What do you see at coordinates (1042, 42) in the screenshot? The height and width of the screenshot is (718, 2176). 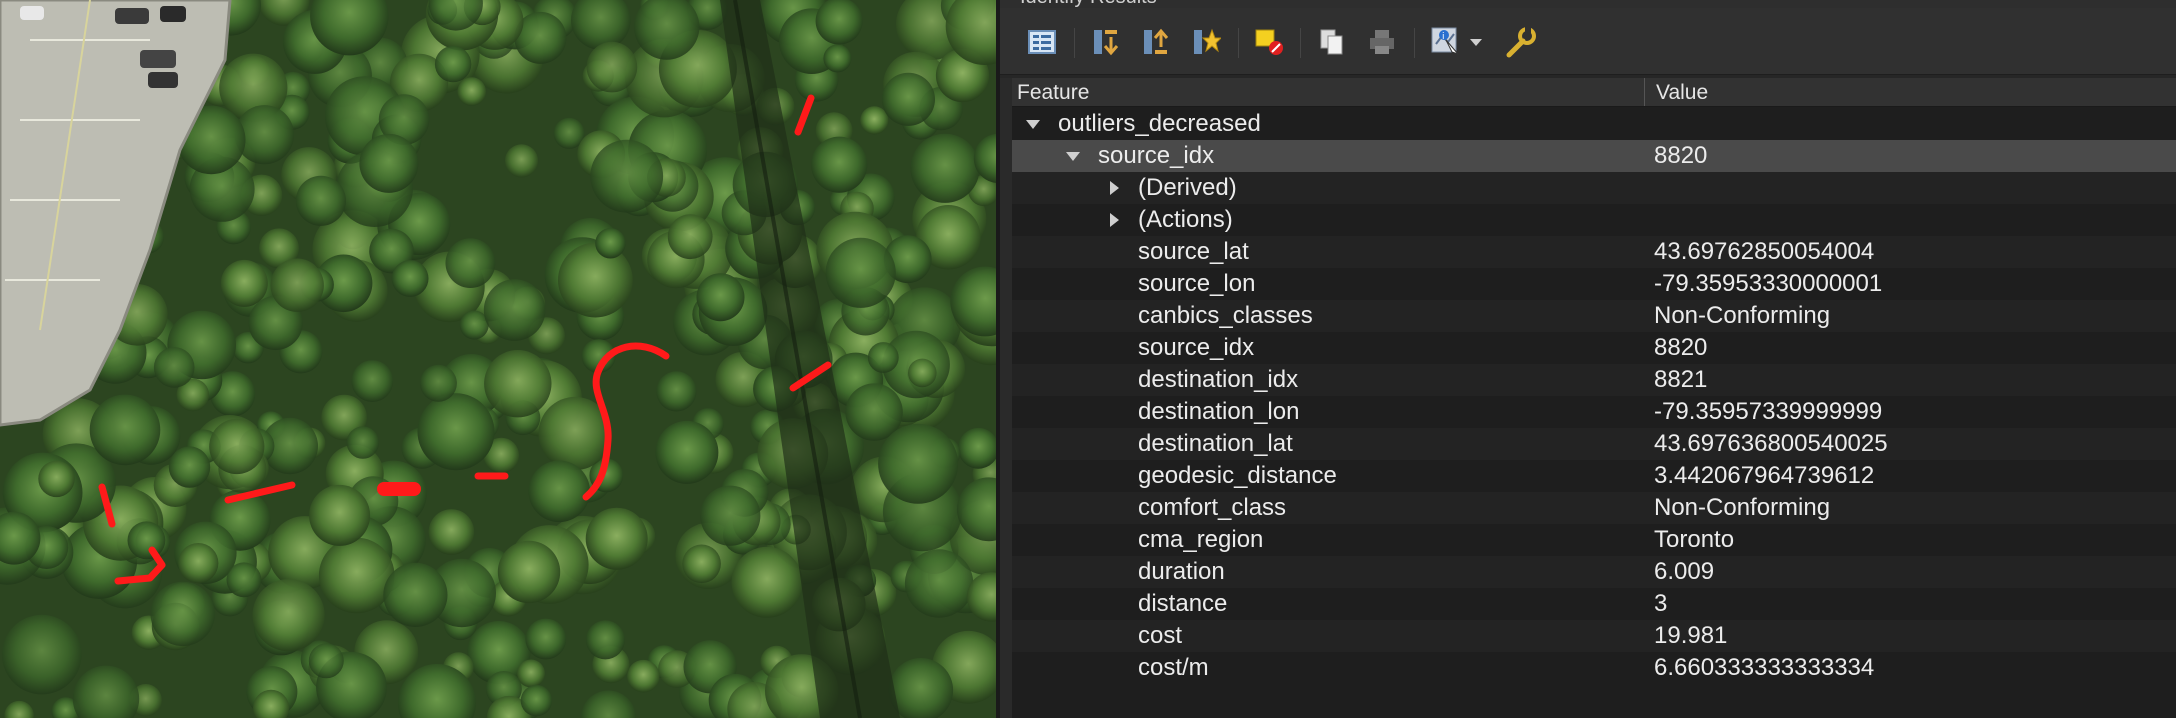 I see `expand-tree-icon` at bounding box center [1042, 42].